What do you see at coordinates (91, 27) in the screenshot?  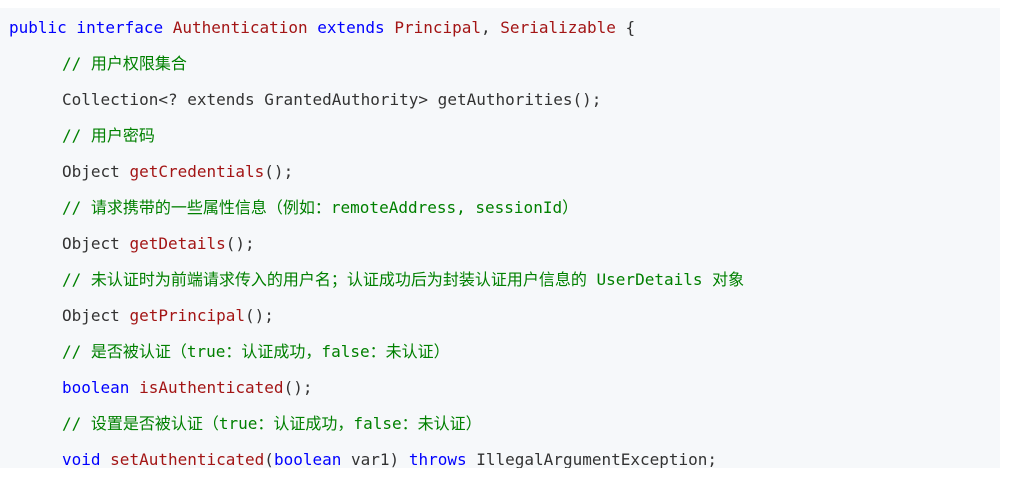 I see `code-token-keyword: public interface` at bounding box center [91, 27].